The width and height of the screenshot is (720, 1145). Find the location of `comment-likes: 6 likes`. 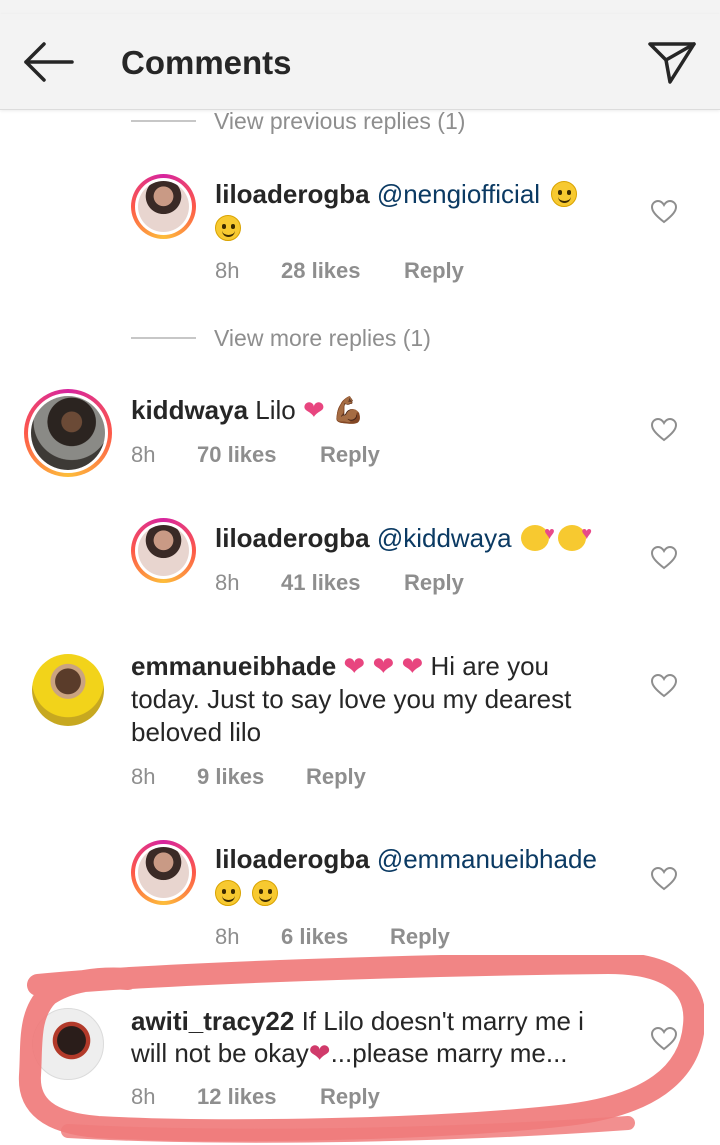

comment-likes: 6 likes is located at coordinates (314, 937).